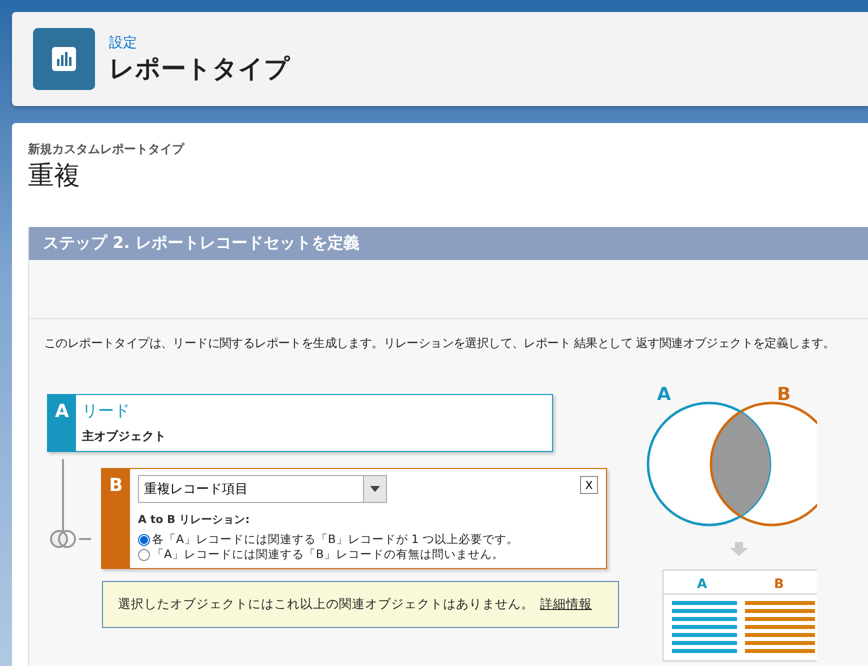 Image resolution: width=868 pixels, height=666 pixels. I want to click on object-letter: B, so click(116, 518).